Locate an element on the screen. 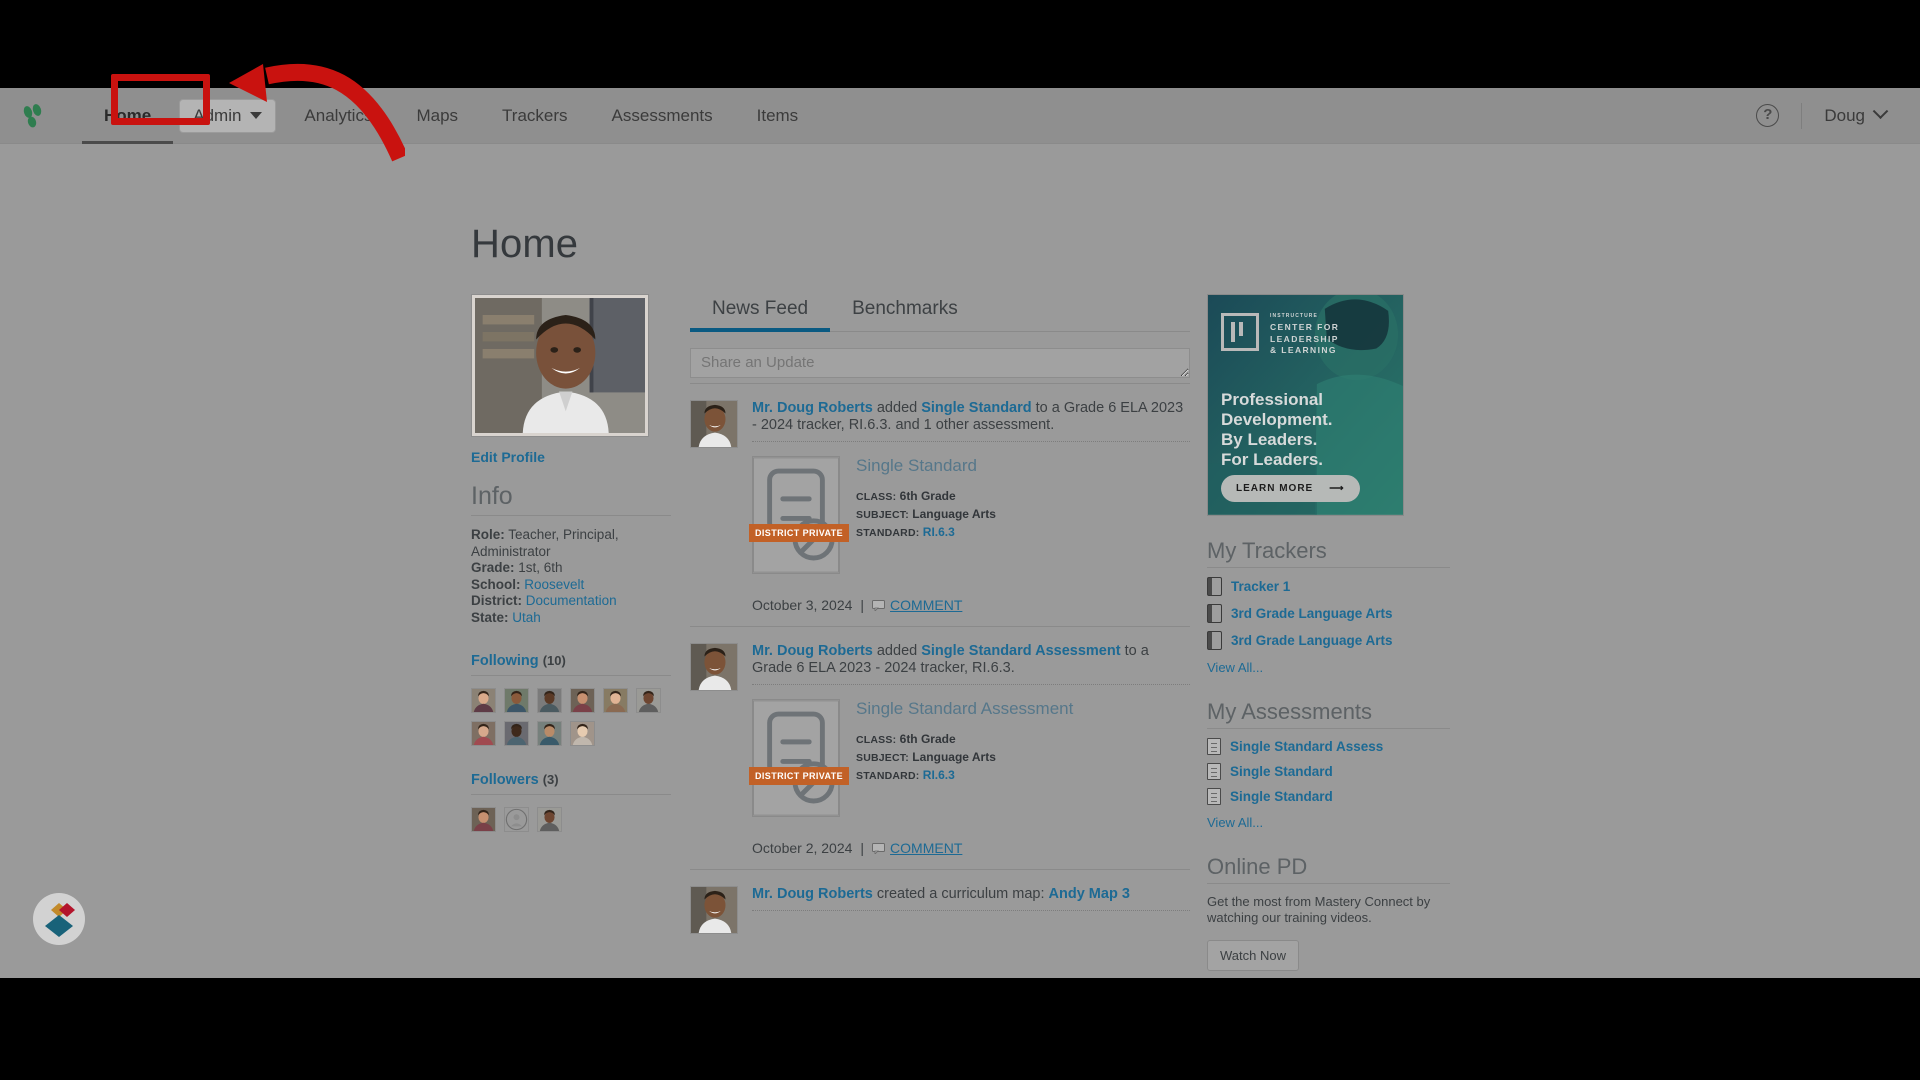 The height and width of the screenshot is (1080, 1920). followers-heading: Followers (3) is located at coordinates (571, 783).